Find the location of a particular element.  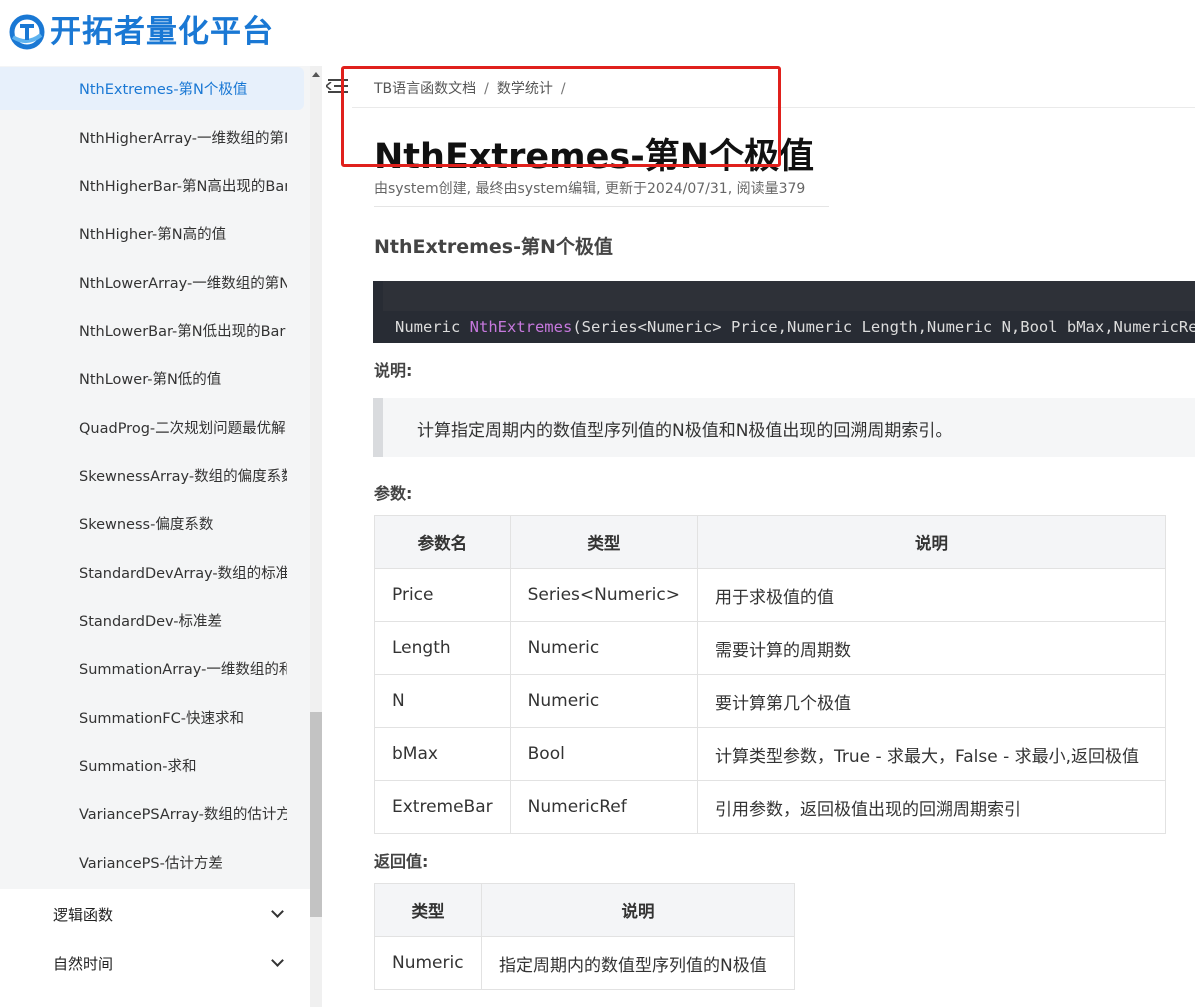

sidebar-item-label: NthHigherArray-一维数组的第N is located at coordinates (183, 139).